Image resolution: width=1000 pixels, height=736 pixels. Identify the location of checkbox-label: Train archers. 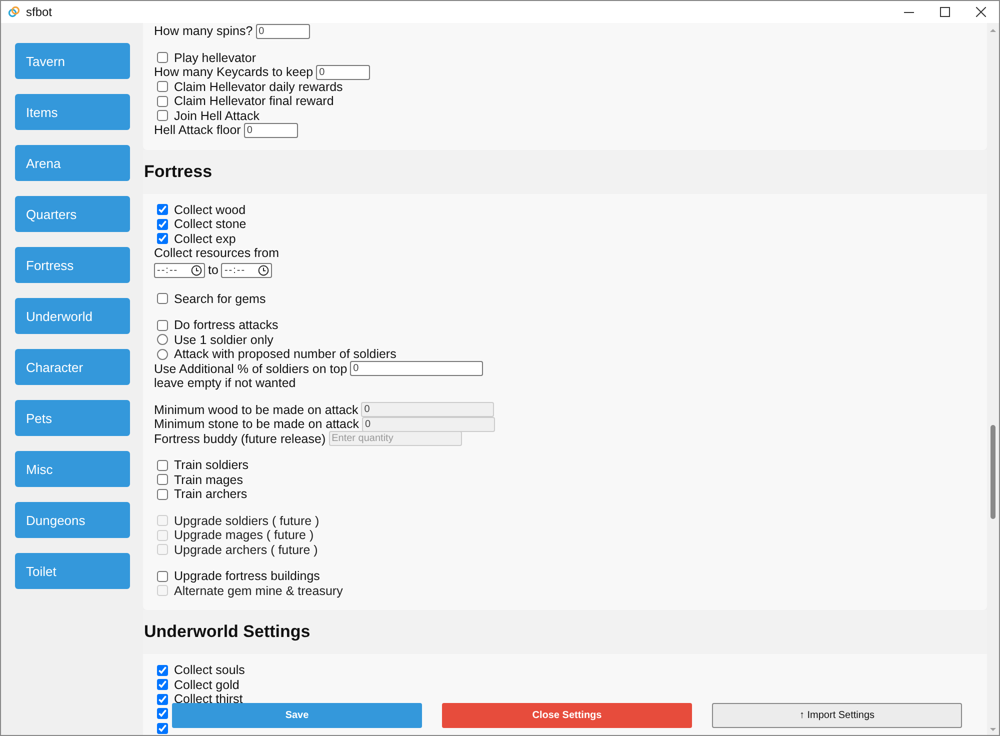
(211, 494).